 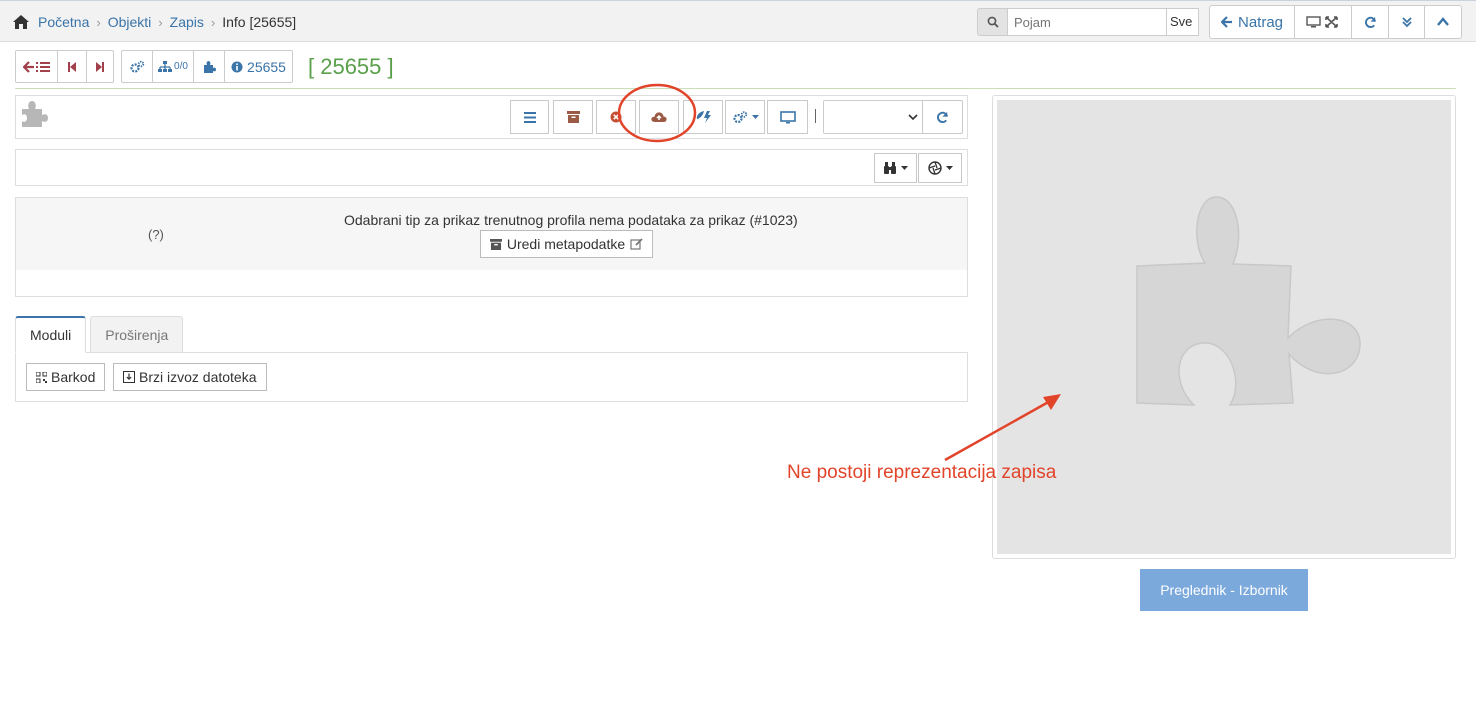 I want to click on search-group: Sve, so click(x=1088, y=22).